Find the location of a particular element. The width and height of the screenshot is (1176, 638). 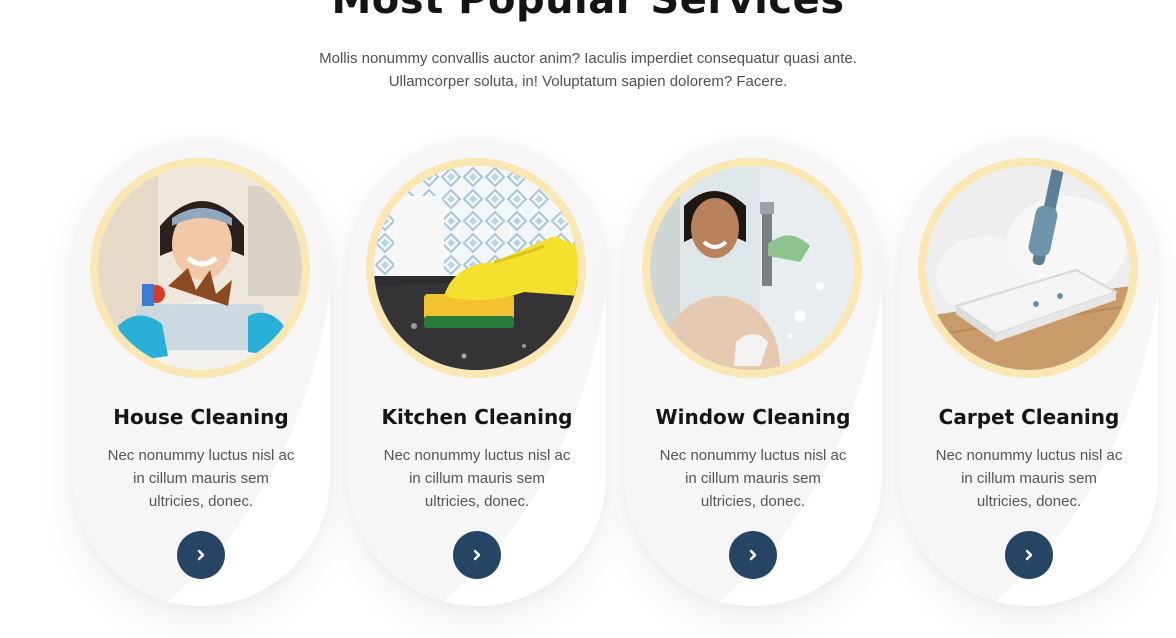

kitchen-cleaning-photo is located at coordinates (476, 268).